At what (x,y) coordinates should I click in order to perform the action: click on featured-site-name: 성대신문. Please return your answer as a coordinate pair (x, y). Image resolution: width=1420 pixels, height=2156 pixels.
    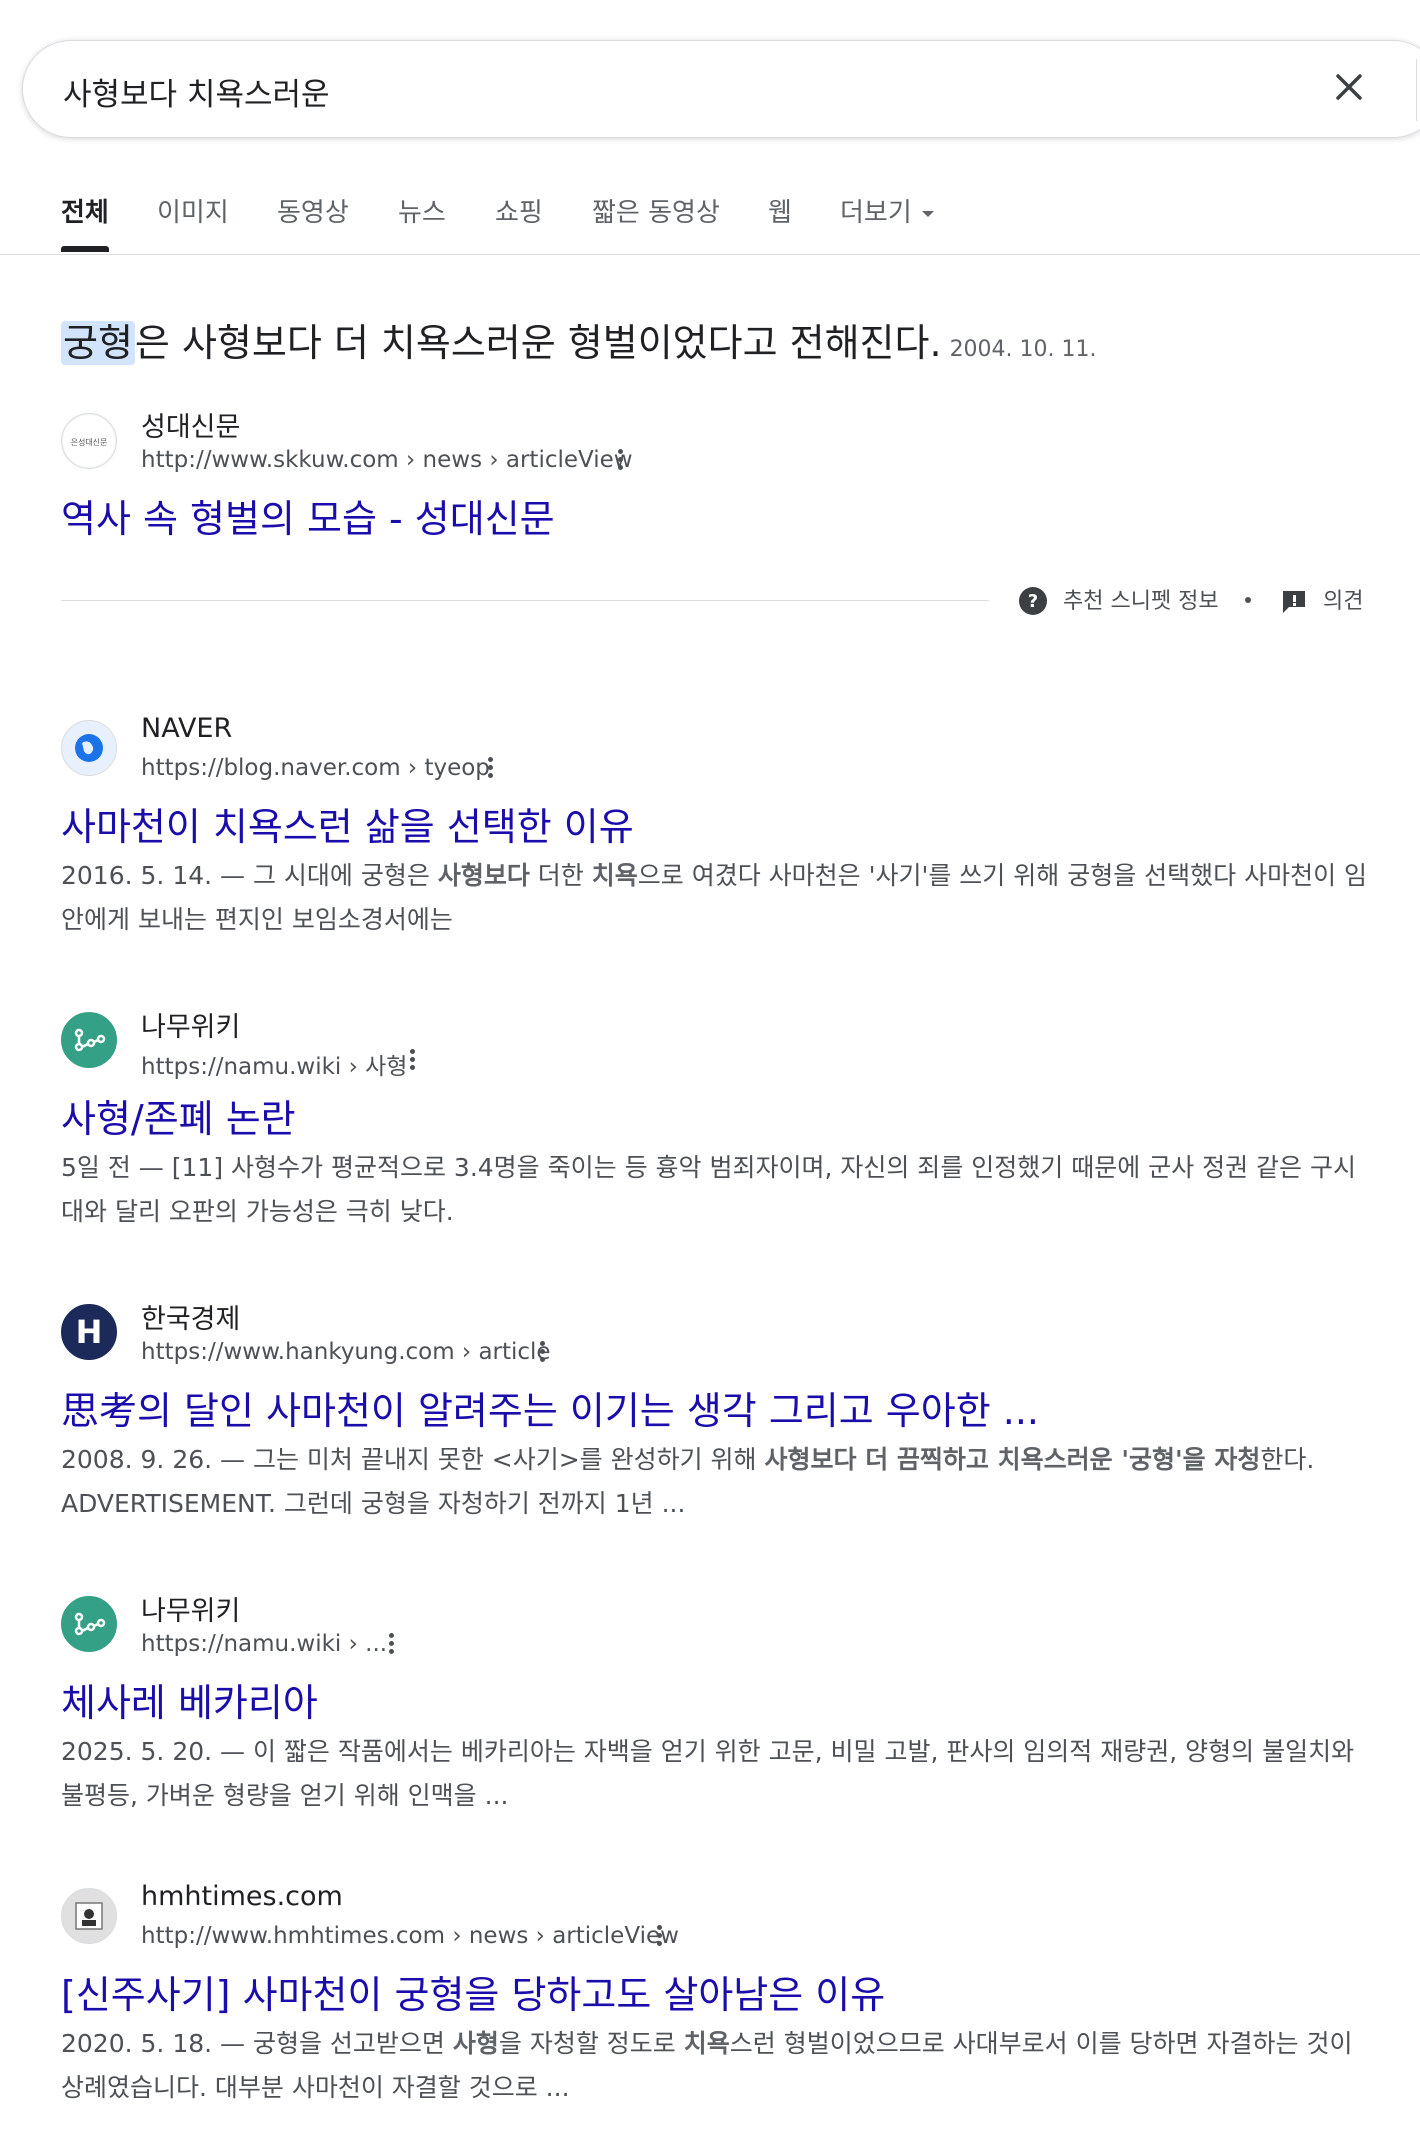
    Looking at the image, I should click on (191, 427).